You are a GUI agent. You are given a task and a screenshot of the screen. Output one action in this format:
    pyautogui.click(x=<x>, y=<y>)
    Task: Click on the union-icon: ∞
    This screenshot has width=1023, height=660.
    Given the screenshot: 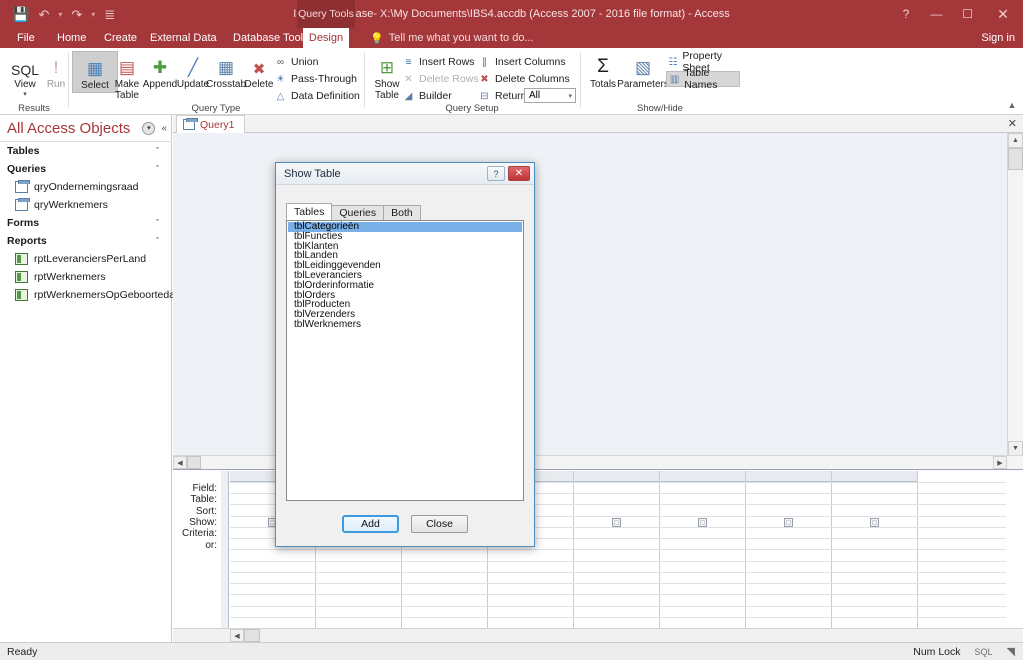 What is the action you would take?
    pyautogui.click(x=280, y=62)
    